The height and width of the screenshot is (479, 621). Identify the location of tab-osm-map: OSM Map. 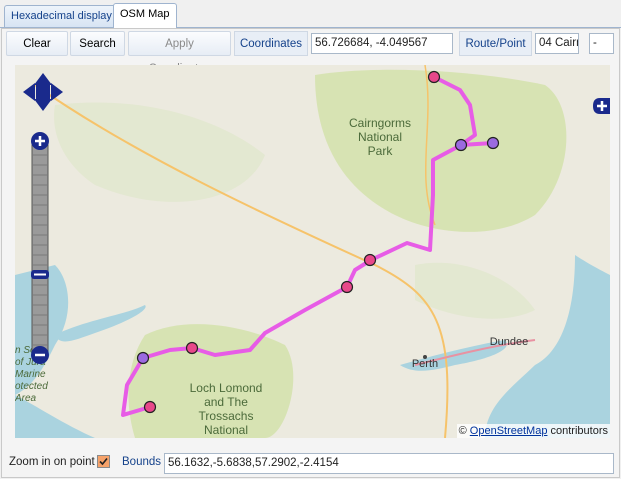
(145, 15).